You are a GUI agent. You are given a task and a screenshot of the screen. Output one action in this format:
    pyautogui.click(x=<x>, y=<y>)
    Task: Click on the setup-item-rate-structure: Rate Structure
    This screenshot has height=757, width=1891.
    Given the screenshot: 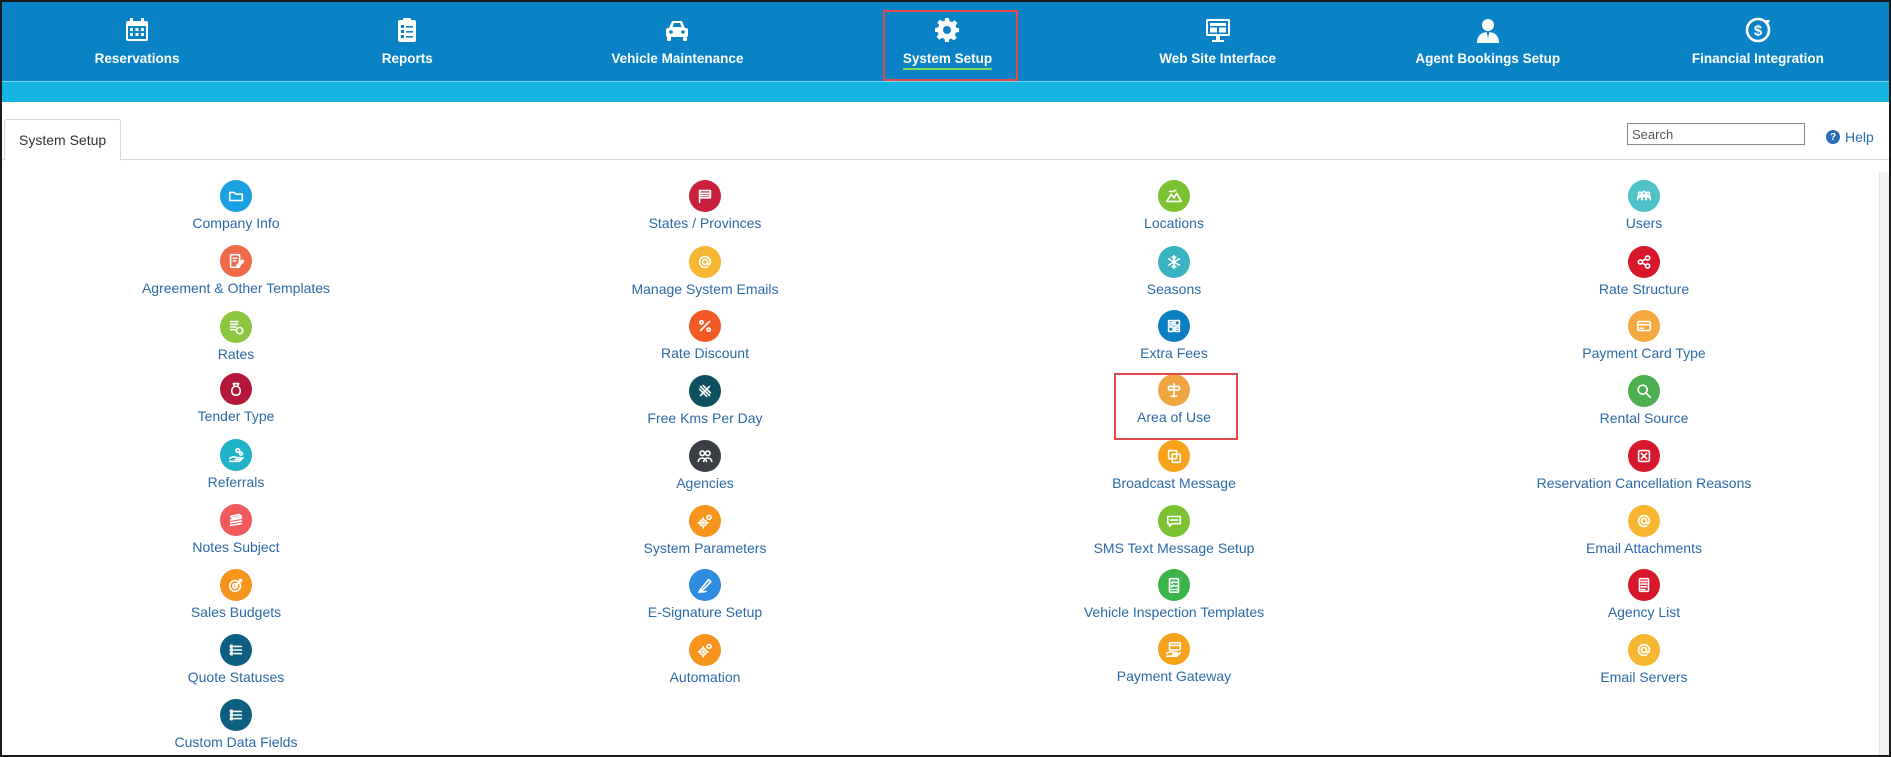 What is the action you would take?
    pyautogui.click(x=1644, y=271)
    